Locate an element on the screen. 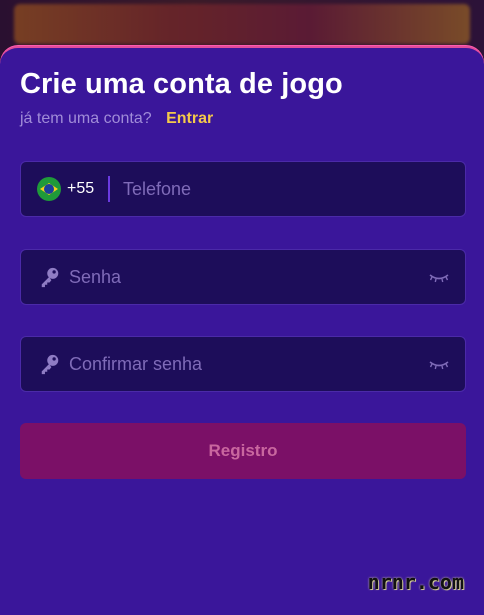 This screenshot has height=615, width=484. confirm-password-field is located at coordinates (243, 364).